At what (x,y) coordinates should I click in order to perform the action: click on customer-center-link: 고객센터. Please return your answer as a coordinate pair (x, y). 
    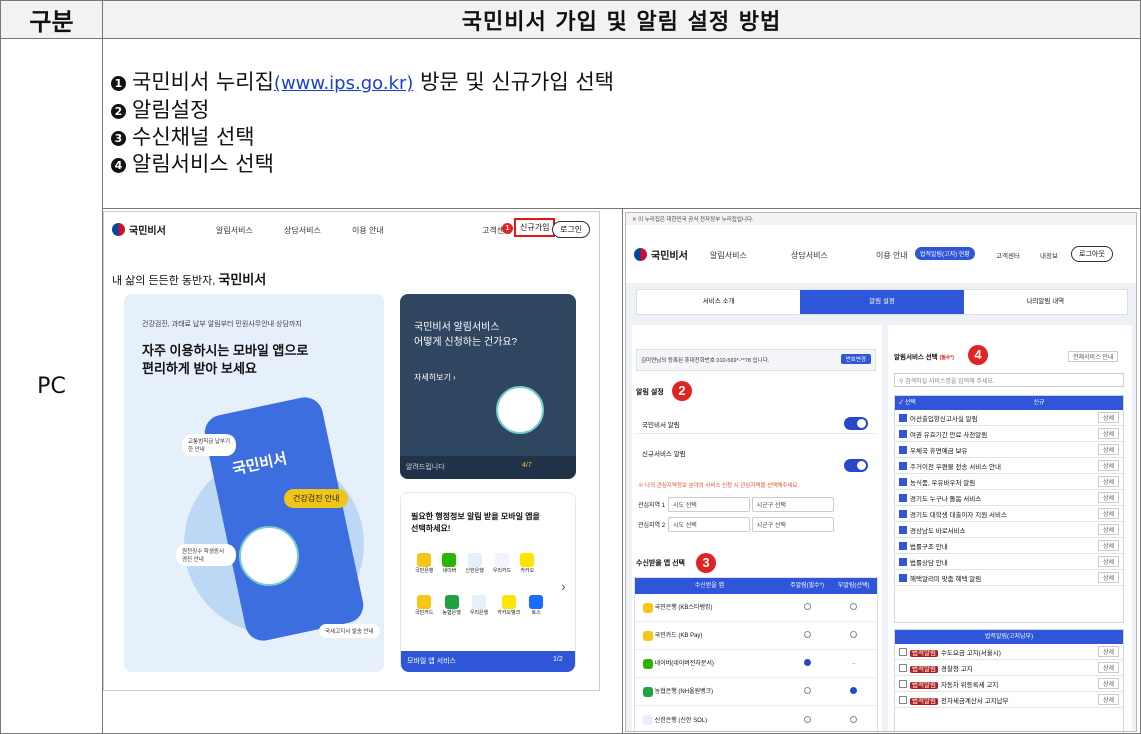
    Looking at the image, I should click on (1008, 255).